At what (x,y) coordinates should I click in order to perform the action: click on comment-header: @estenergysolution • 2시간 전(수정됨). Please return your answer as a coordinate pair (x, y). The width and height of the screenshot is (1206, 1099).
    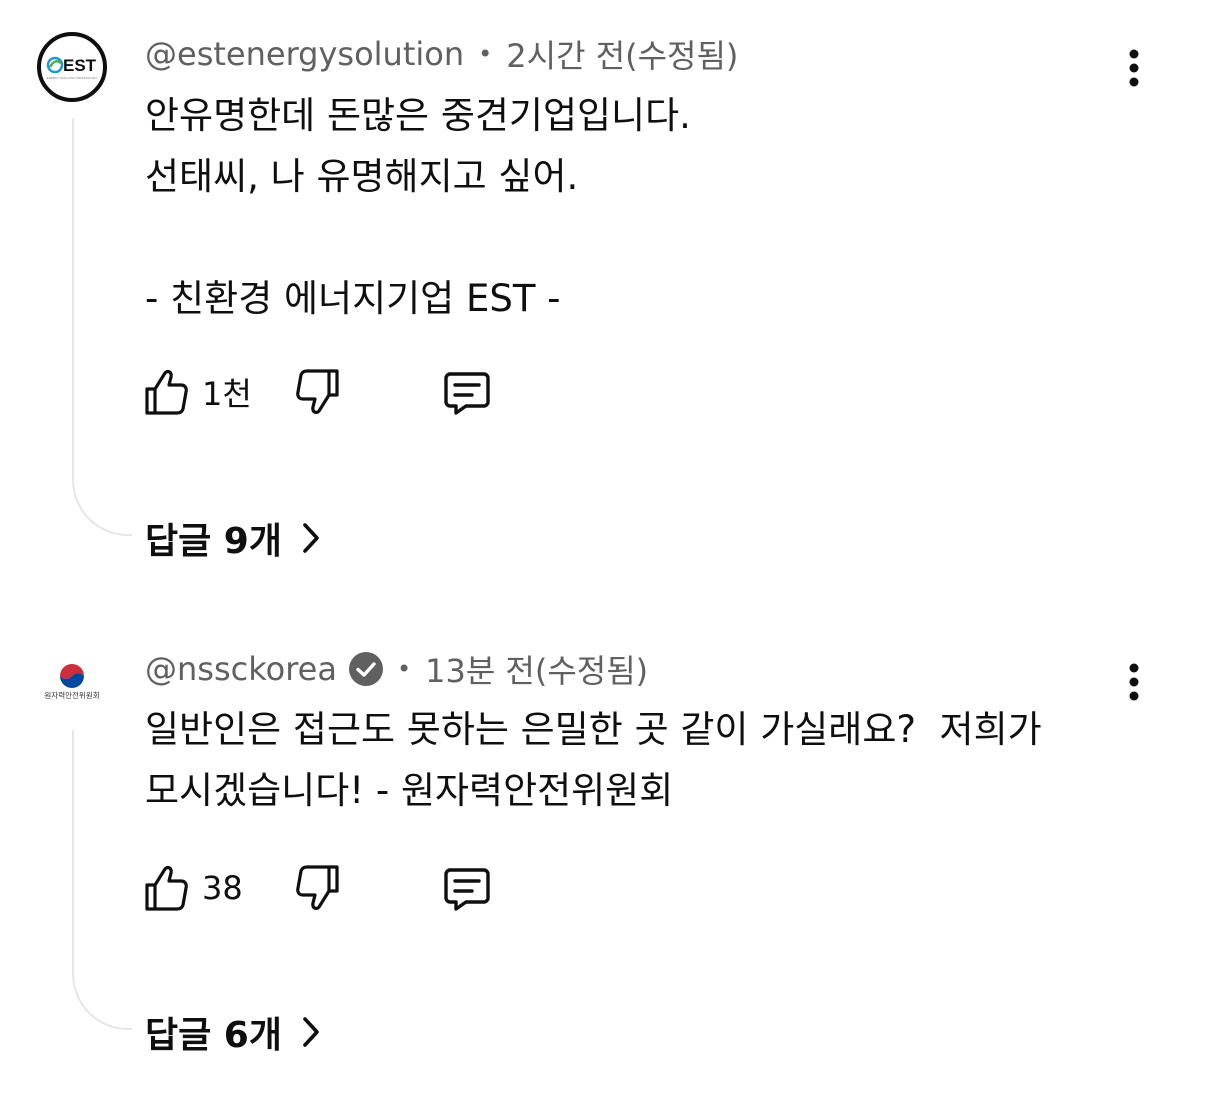
    Looking at the image, I should click on (441, 54).